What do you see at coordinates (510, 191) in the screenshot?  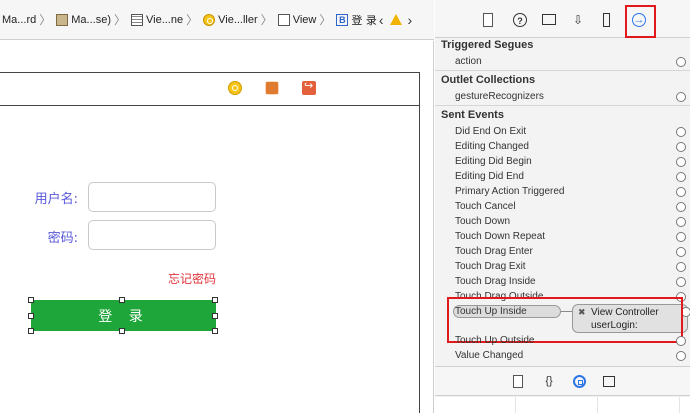 I see `sent-event-label: Primary Action Triggered` at bounding box center [510, 191].